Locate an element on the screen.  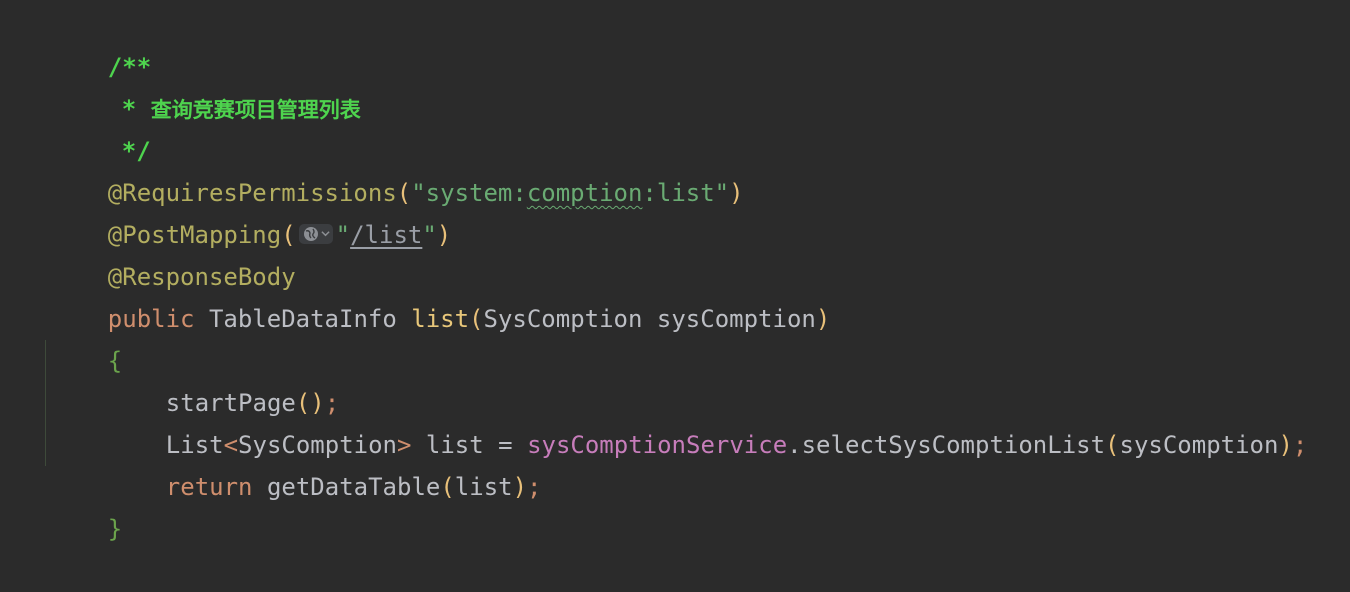
url-path-link: /list is located at coordinates (386, 235).